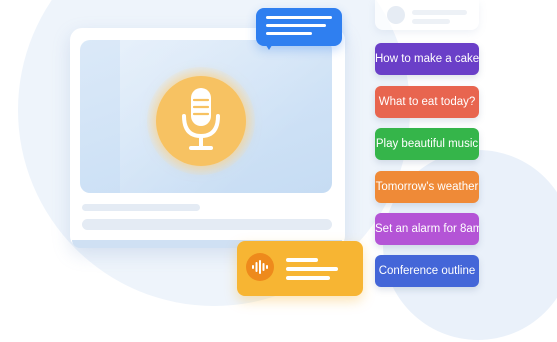  What do you see at coordinates (427, 229) in the screenshot?
I see `command-button-set-alarm: Set an alarm for 8am` at bounding box center [427, 229].